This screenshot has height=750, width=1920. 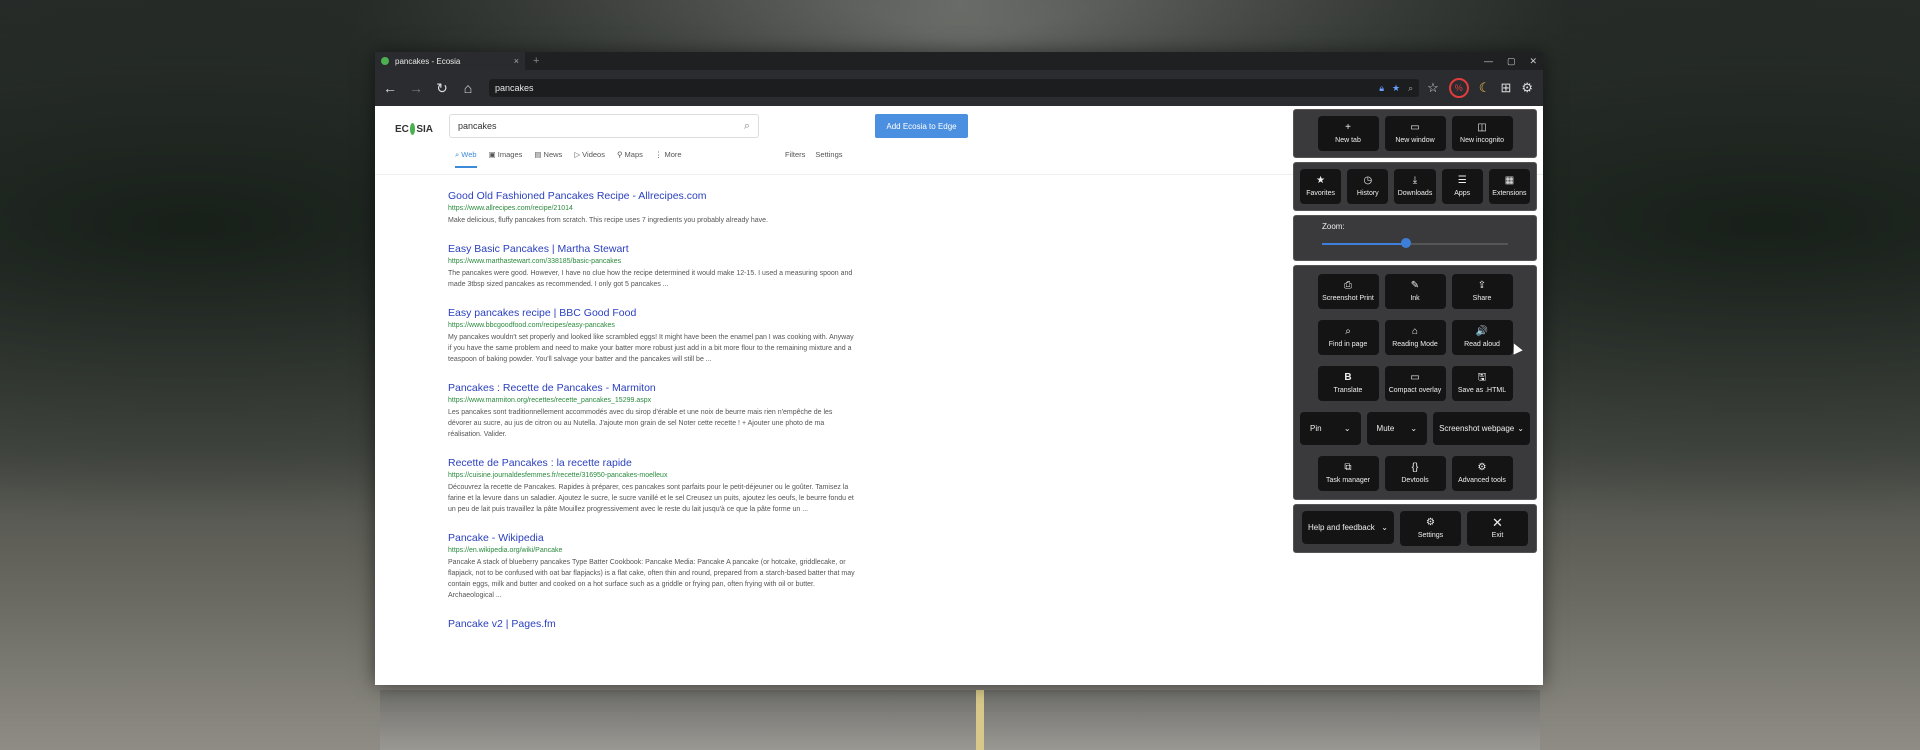 What do you see at coordinates (516, 61) in the screenshot?
I see `tab-close-icon: ×` at bounding box center [516, 61].